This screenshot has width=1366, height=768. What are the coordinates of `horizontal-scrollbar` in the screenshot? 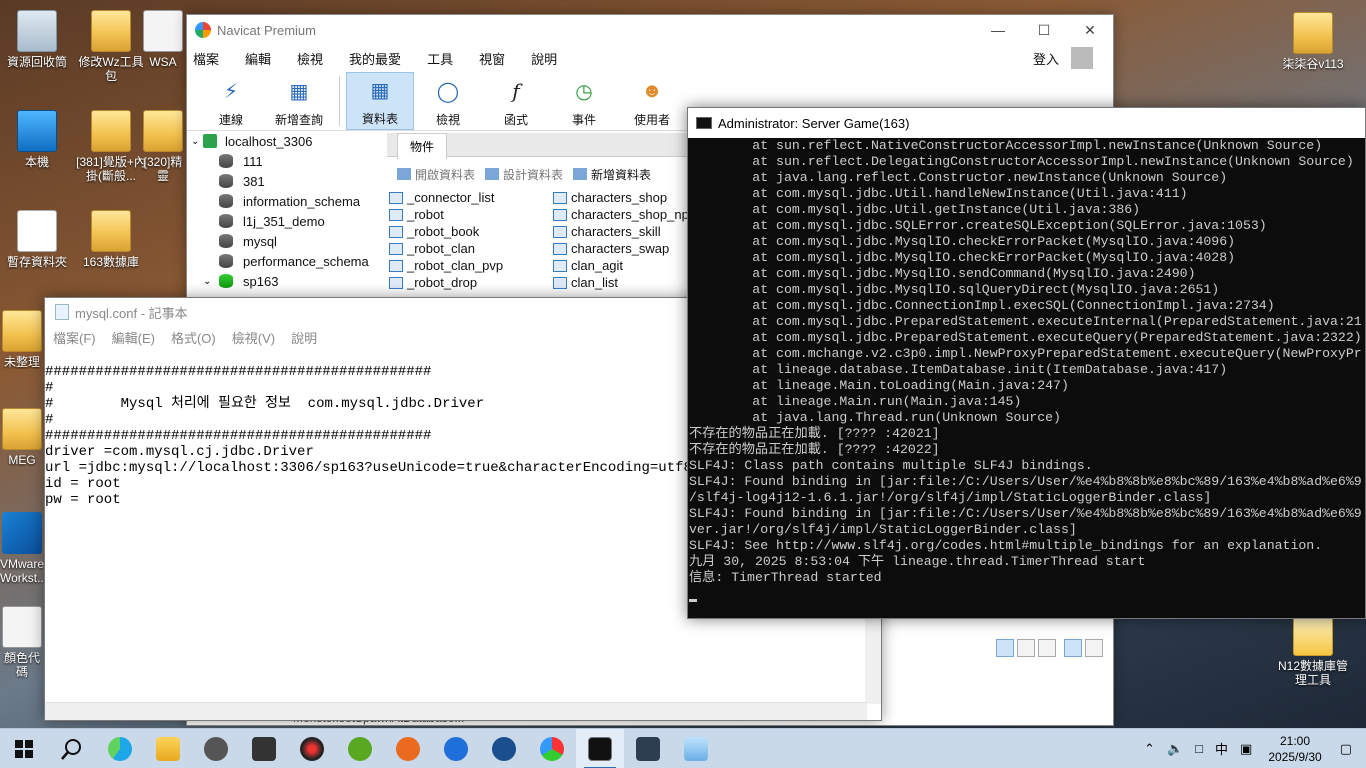 It's located at (456, 711).